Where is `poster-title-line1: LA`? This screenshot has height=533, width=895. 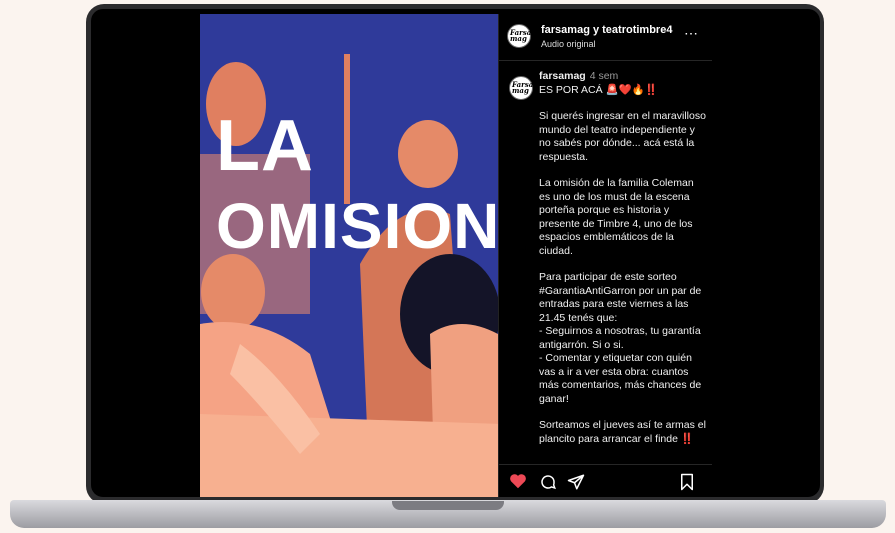 poster-title-line1: LA is located at coordinates (265, 146).